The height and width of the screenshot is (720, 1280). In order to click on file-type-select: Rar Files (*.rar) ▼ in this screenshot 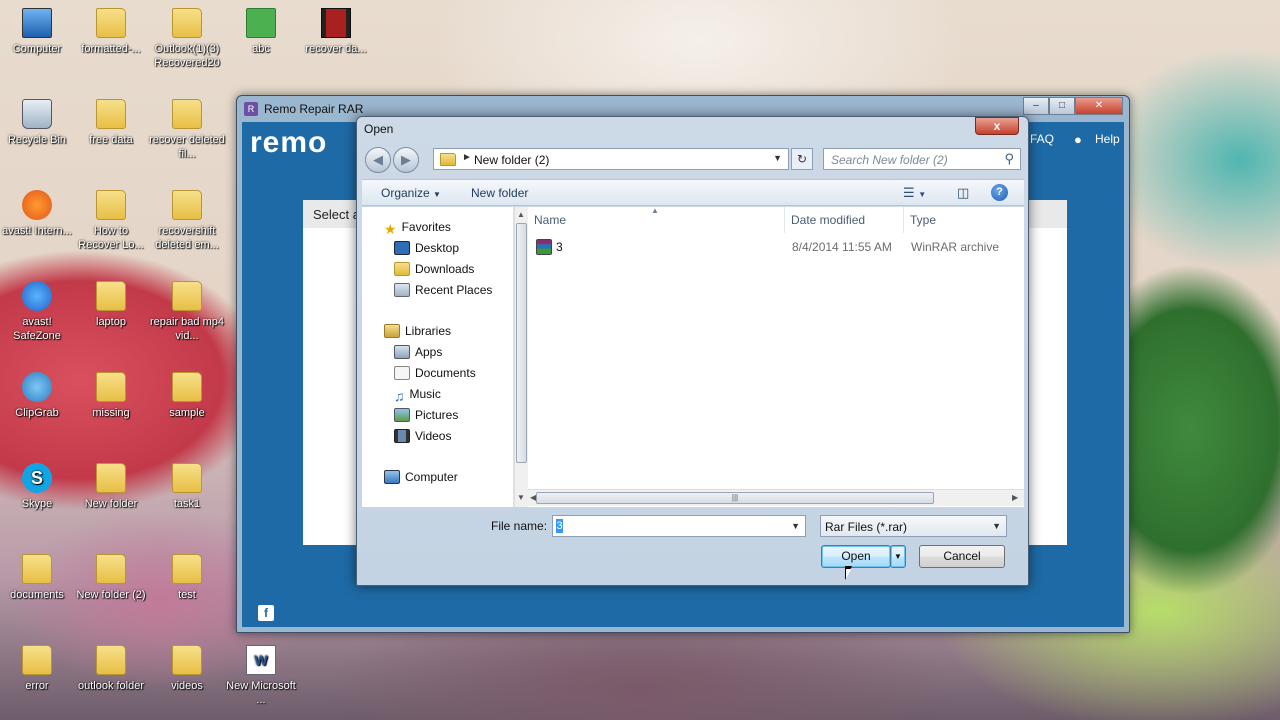, I will do `click(913, 526)`.